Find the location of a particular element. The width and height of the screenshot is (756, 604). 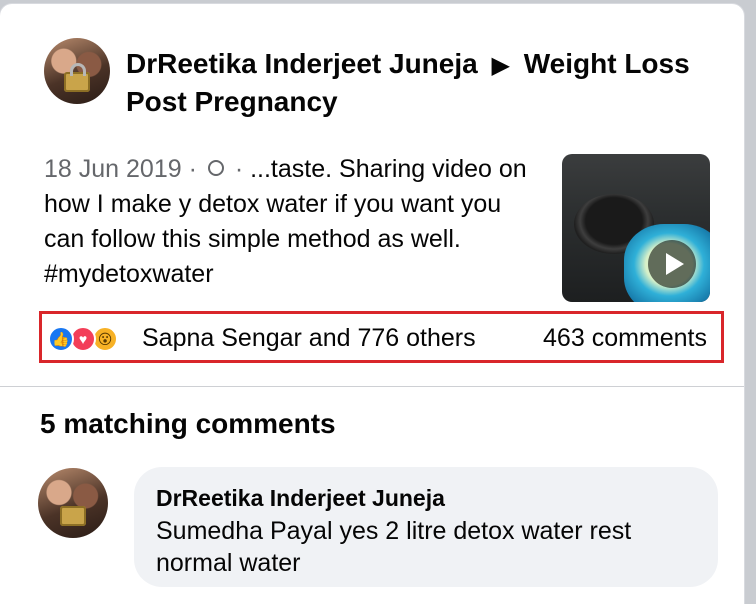

divider is located at coordinates (372, 386).